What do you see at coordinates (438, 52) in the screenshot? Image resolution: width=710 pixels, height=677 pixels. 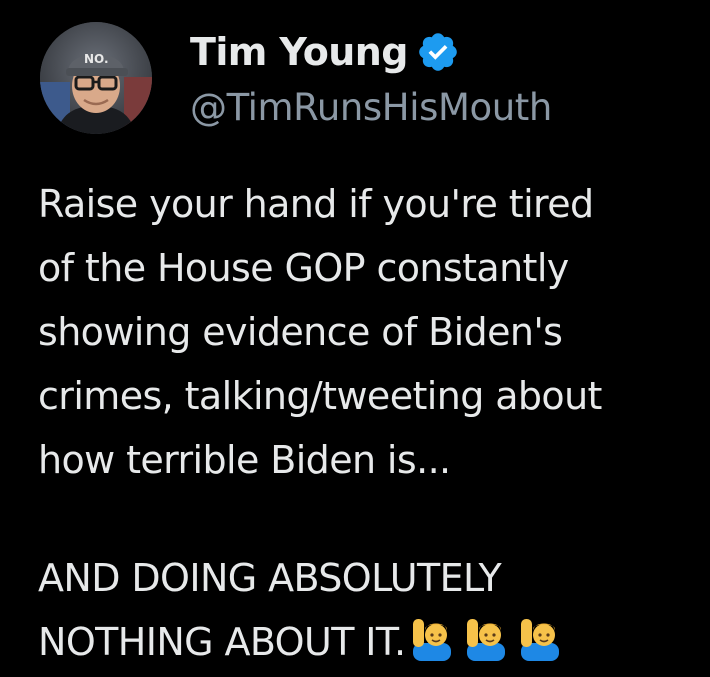 I see `verified-badge-icon` at bounding box center [438, 52].